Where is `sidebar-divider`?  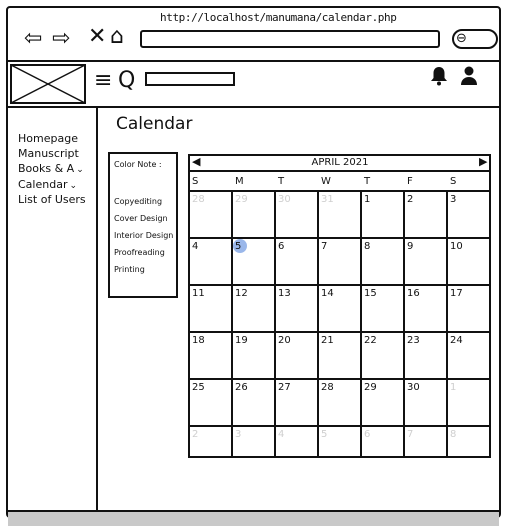
sidebar-divider is located at coordinates (97, 309).